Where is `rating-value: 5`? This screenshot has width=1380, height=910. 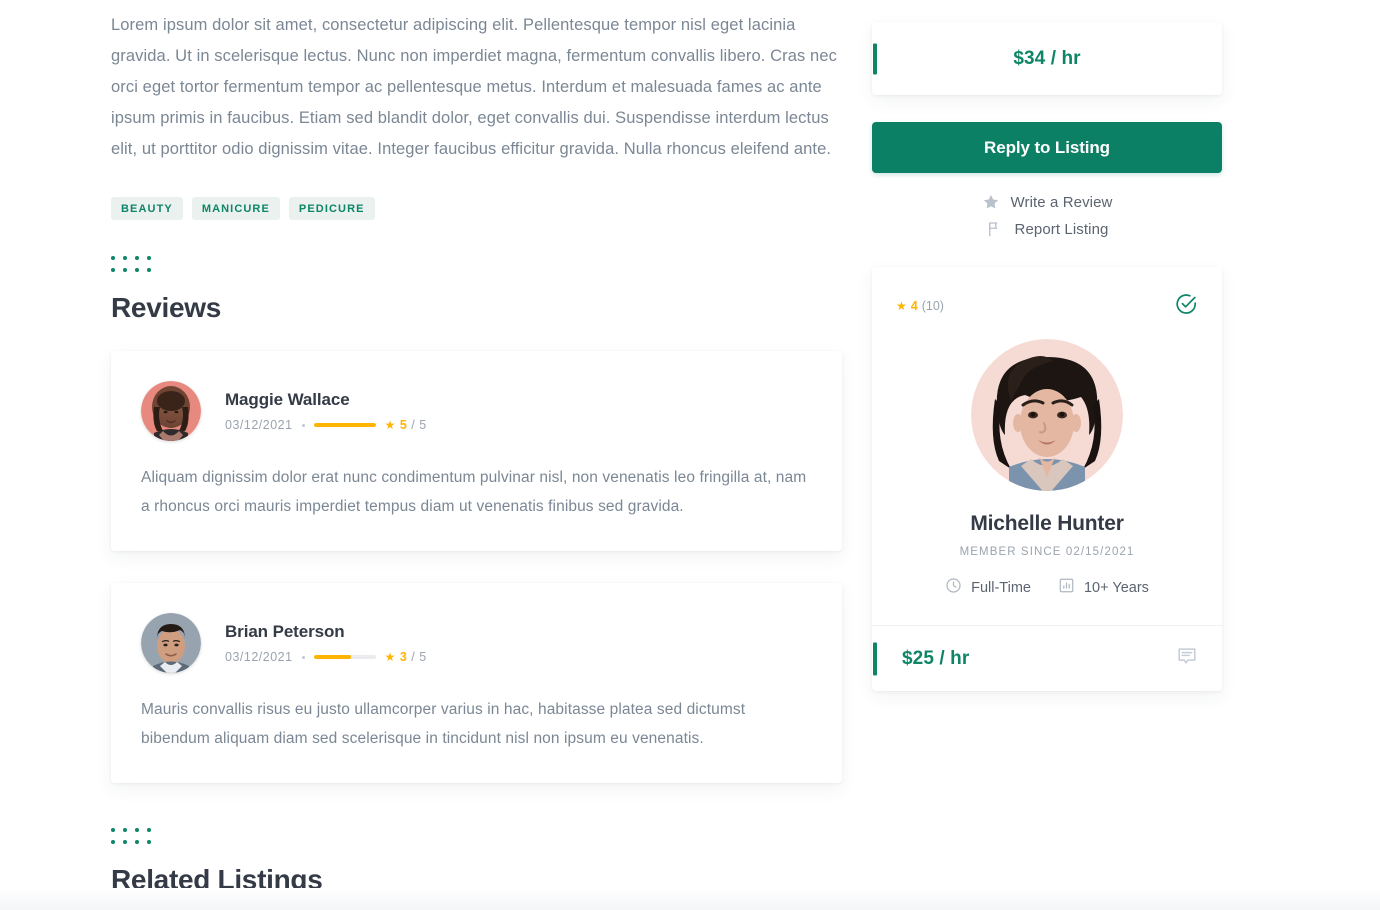 rating-value: 5 is located at coordinates (403, 425).